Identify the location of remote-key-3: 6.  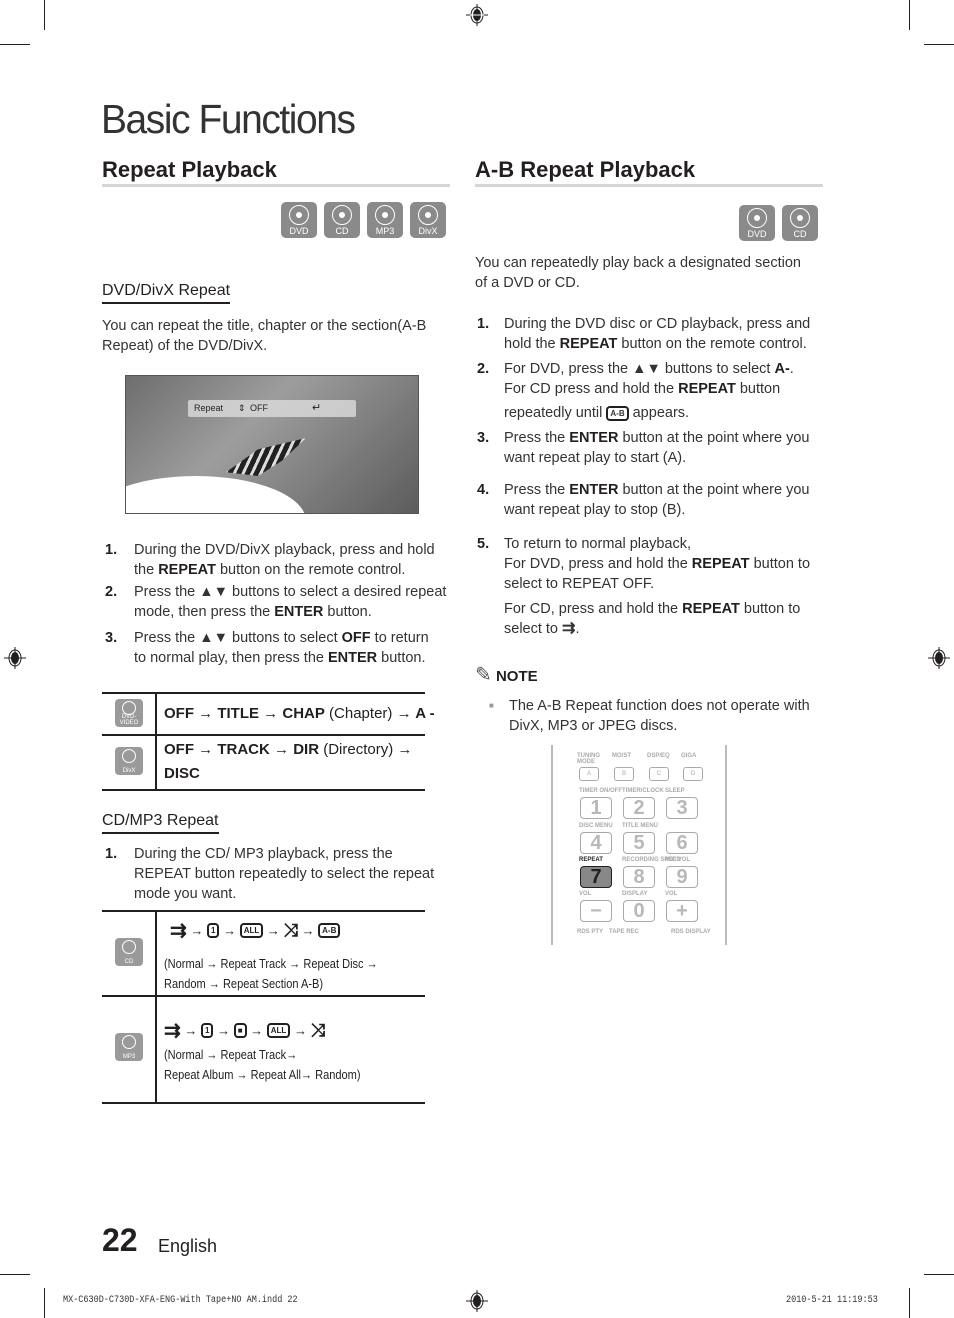
(682, 843).